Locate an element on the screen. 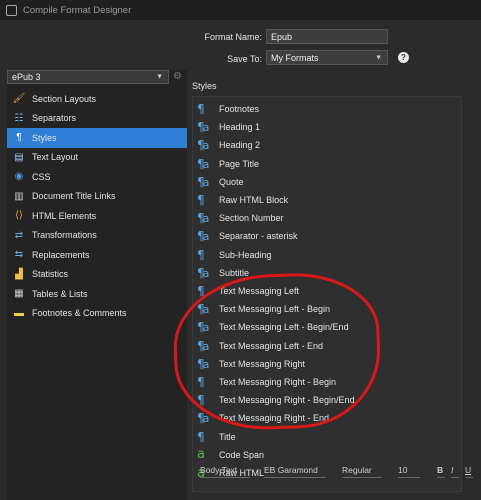  sidebar-item-label: Replacements is located at coordinates (61, 254).